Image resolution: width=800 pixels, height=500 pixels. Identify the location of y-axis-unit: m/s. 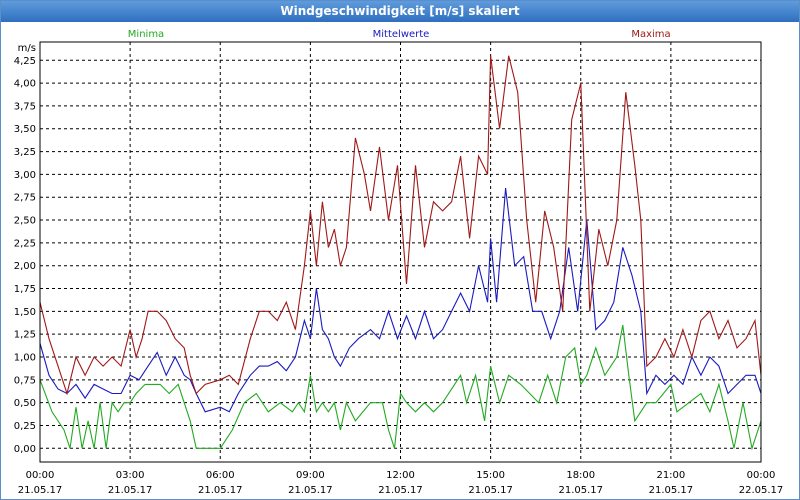
(27, 48).